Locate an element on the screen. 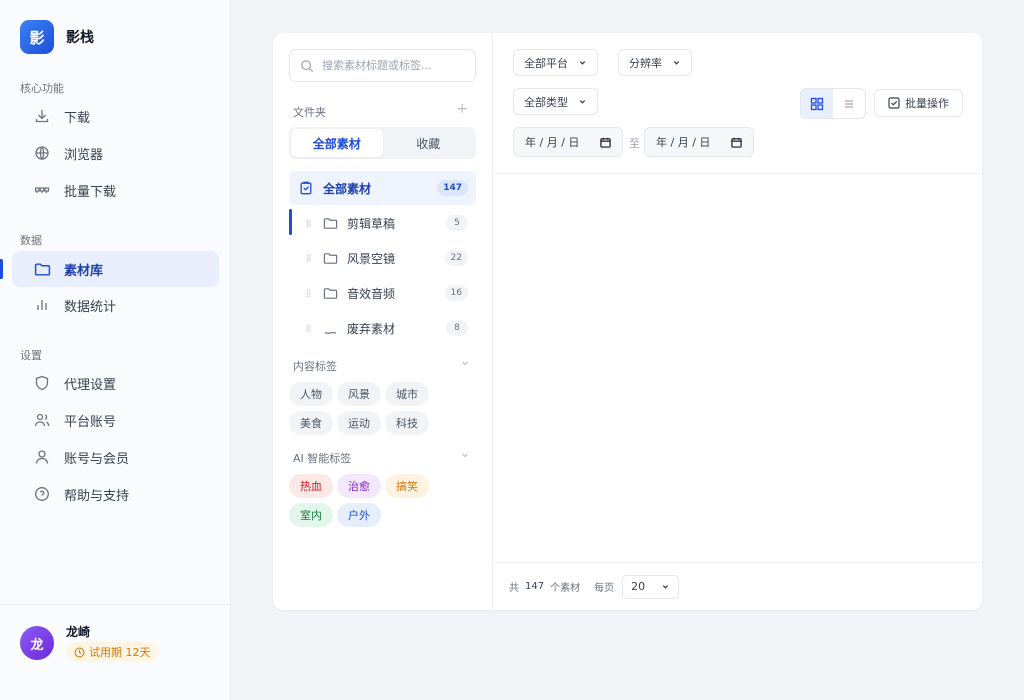  view-toggle is located at coordinates (833, 103).